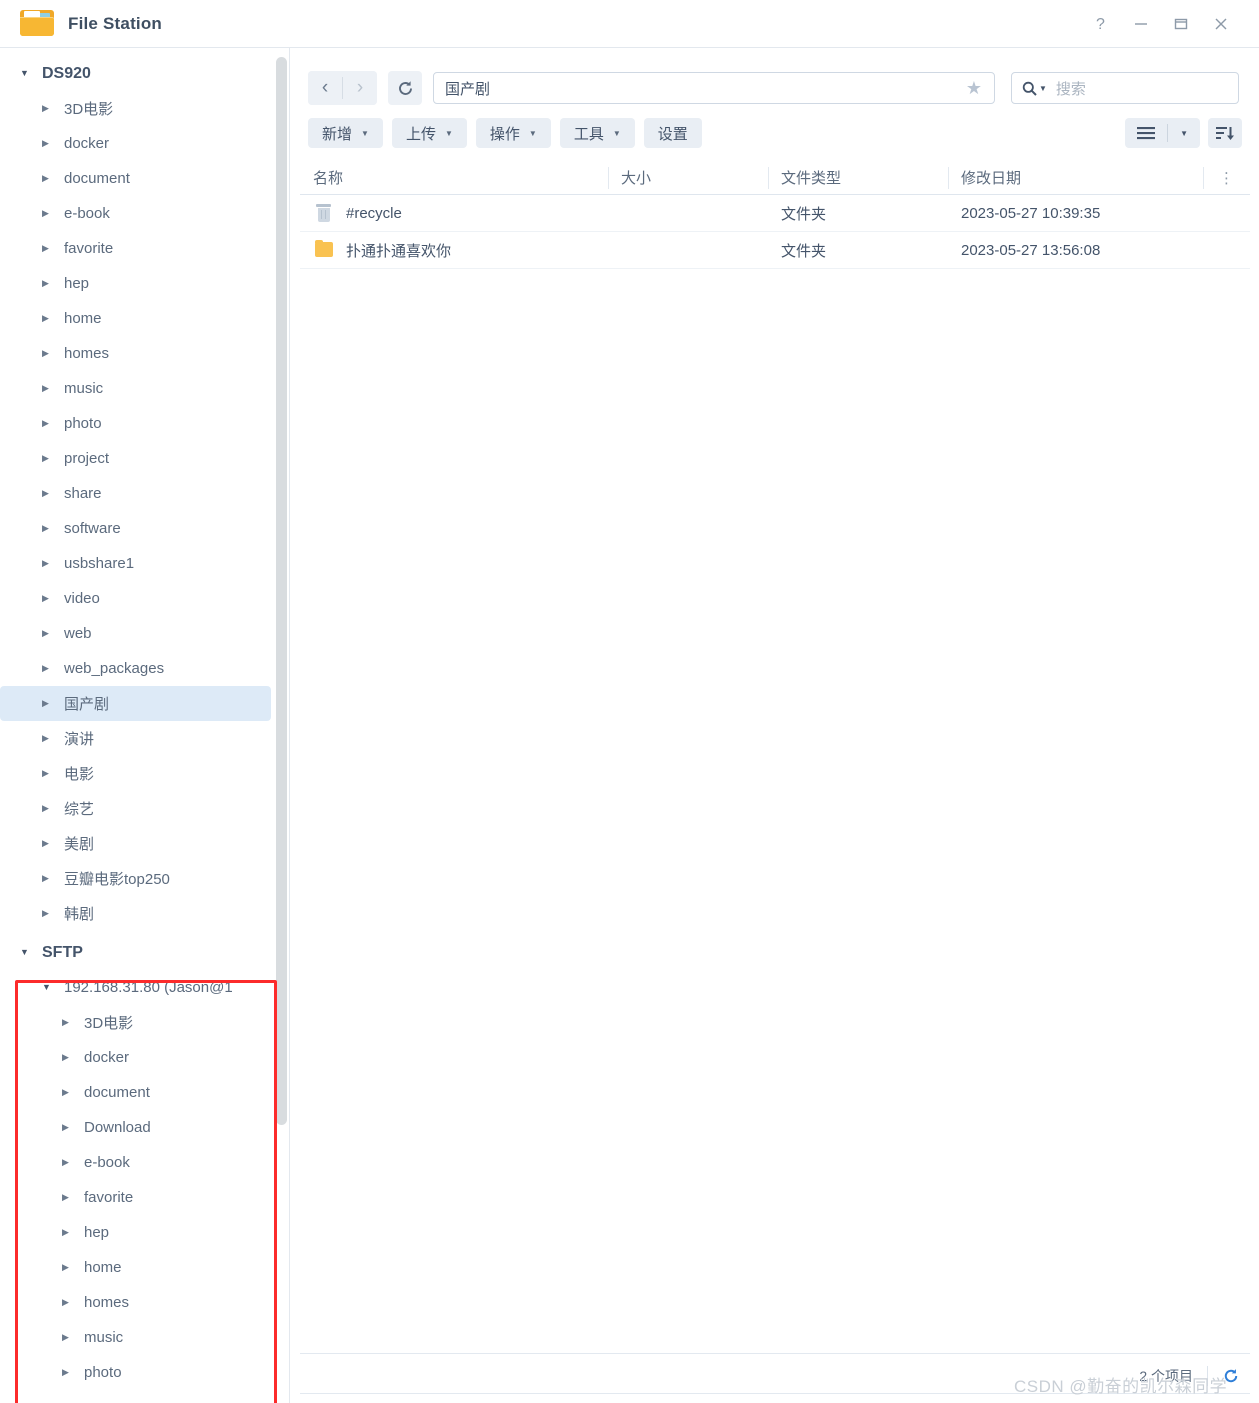 The image size is (1259, 1403). What do you see at coordinates (775, 250) in the screenshot?
I see `table-row: 扑通扑通喜欢你 文件夹 2023-05-27 13:56:08` at bounding box center [775, 250].